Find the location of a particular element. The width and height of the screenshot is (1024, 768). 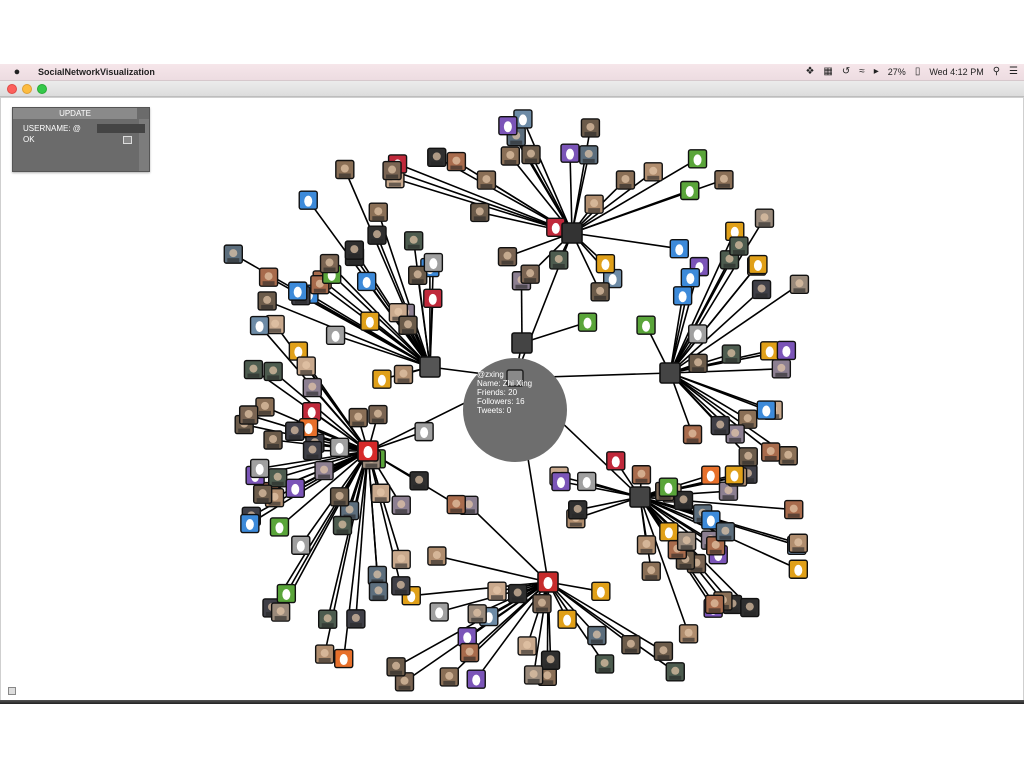

notification-center-icon: ☰ is located at coordinates (1013, 72).